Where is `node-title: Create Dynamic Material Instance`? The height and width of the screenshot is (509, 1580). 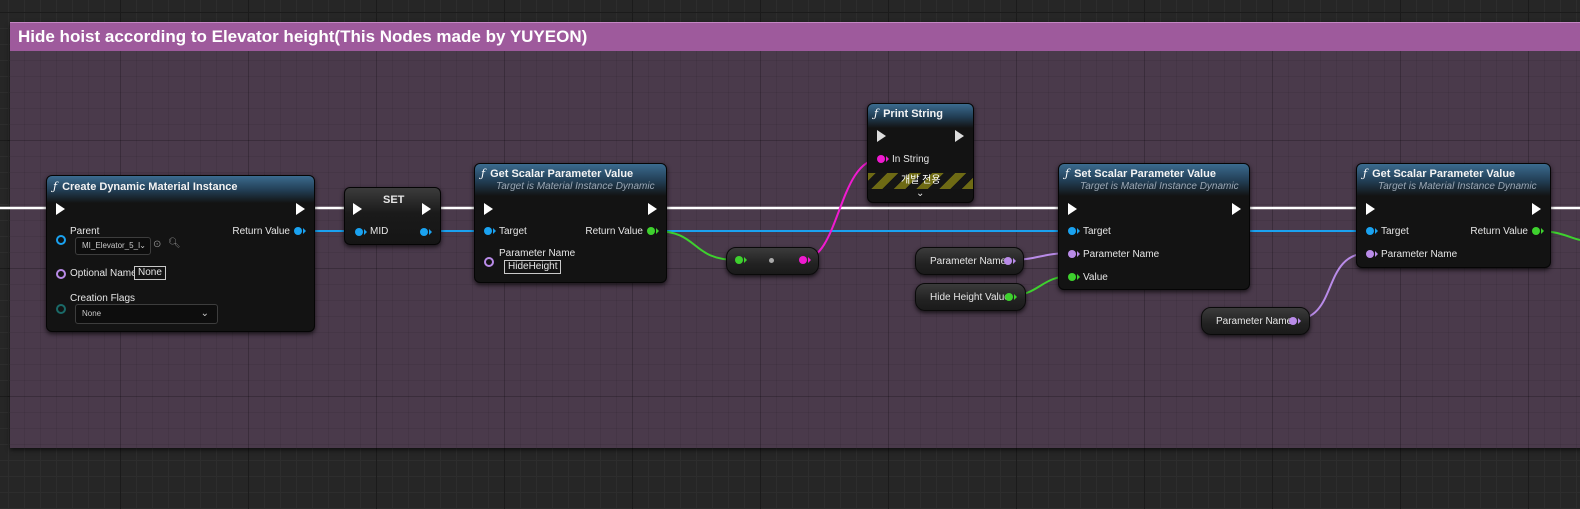 node-title: Create Dynamic Material Instance is located at coordinates (150, 187).